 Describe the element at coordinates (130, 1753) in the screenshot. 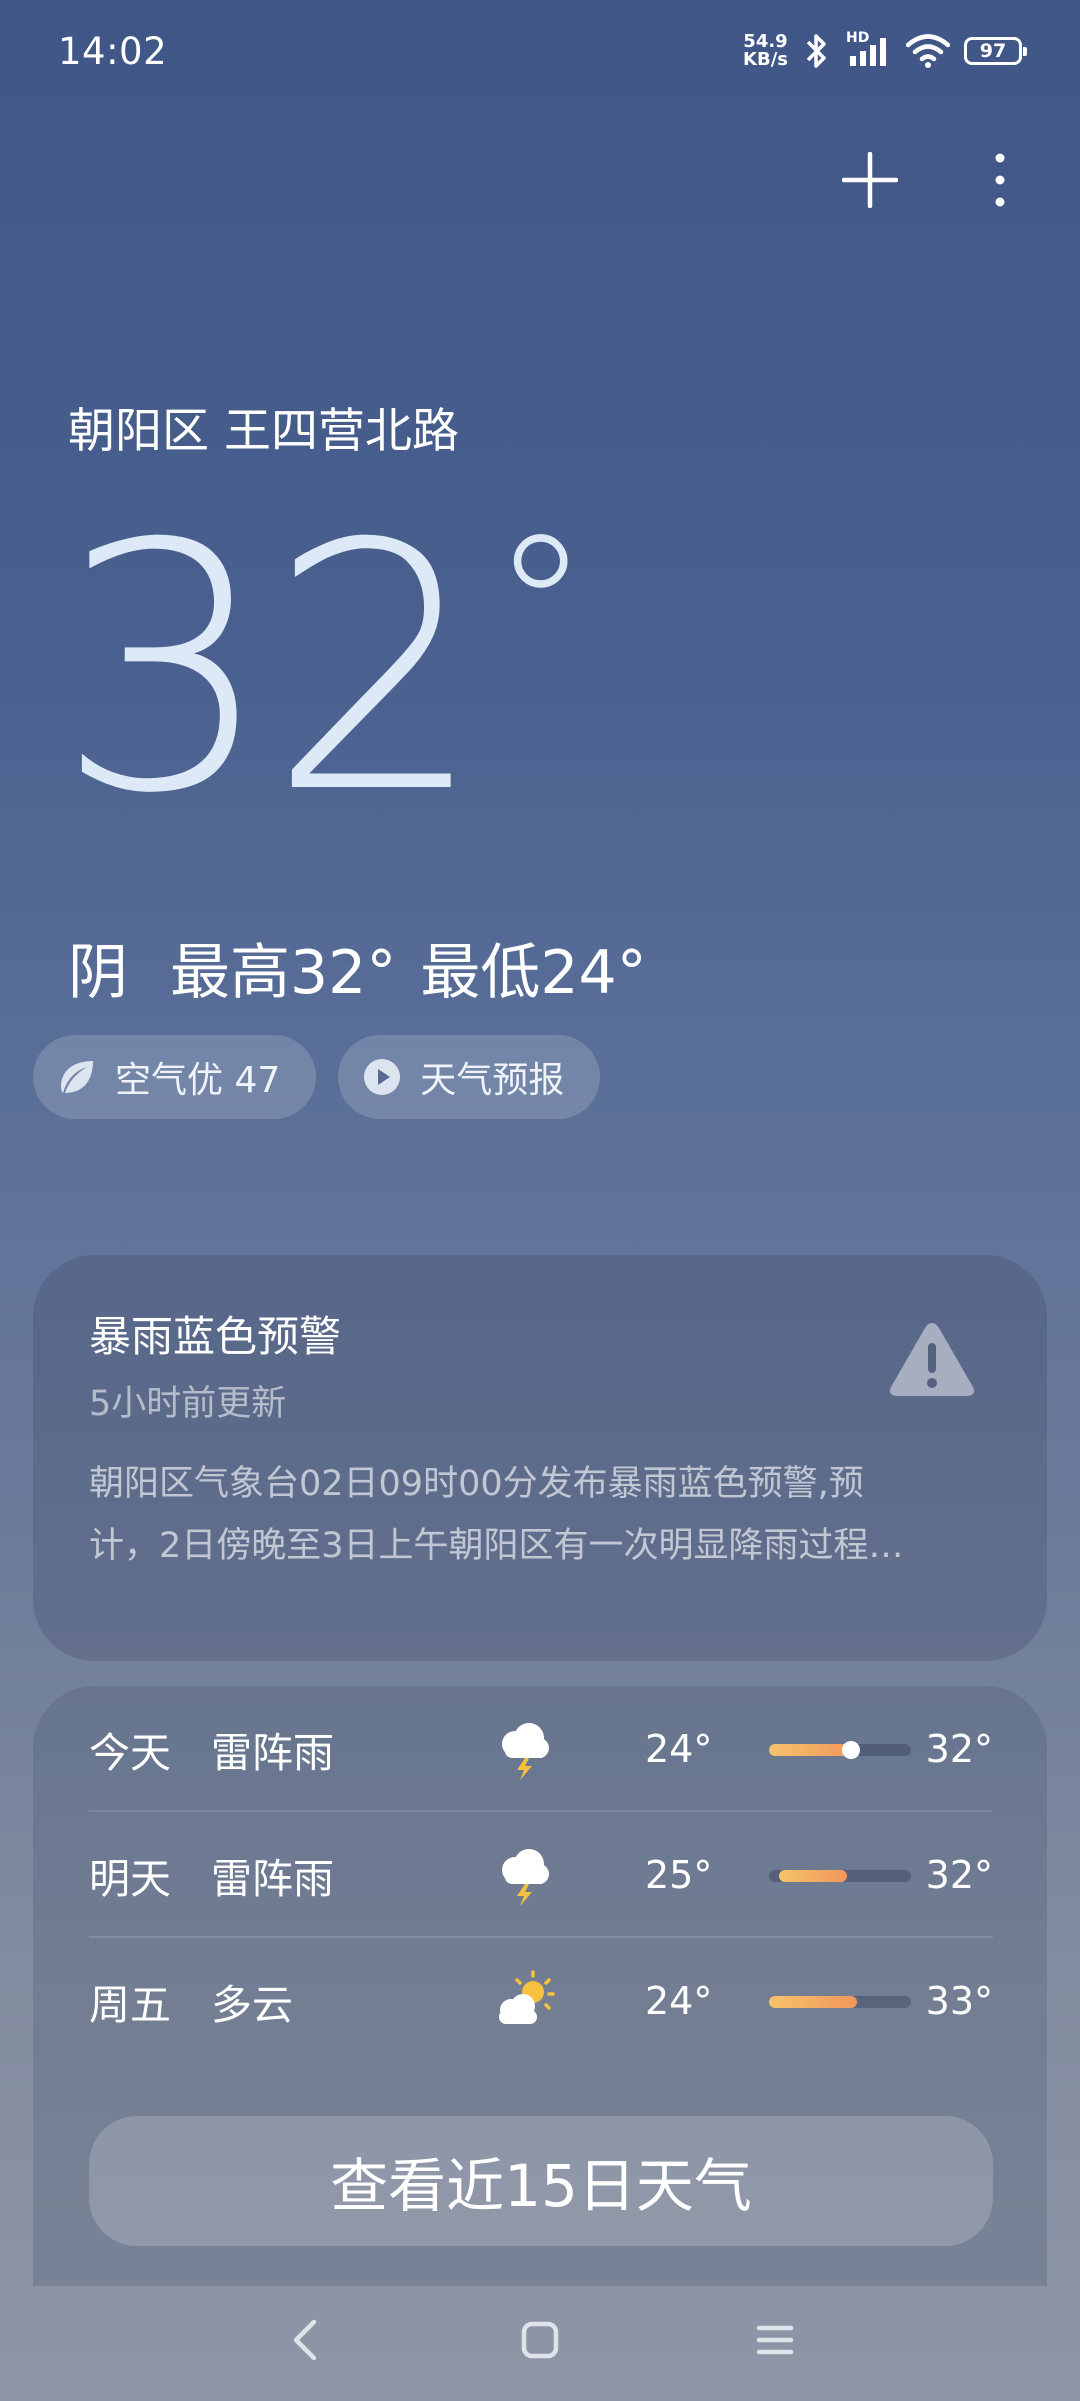

I see `forecast-day: 今天` at that location.